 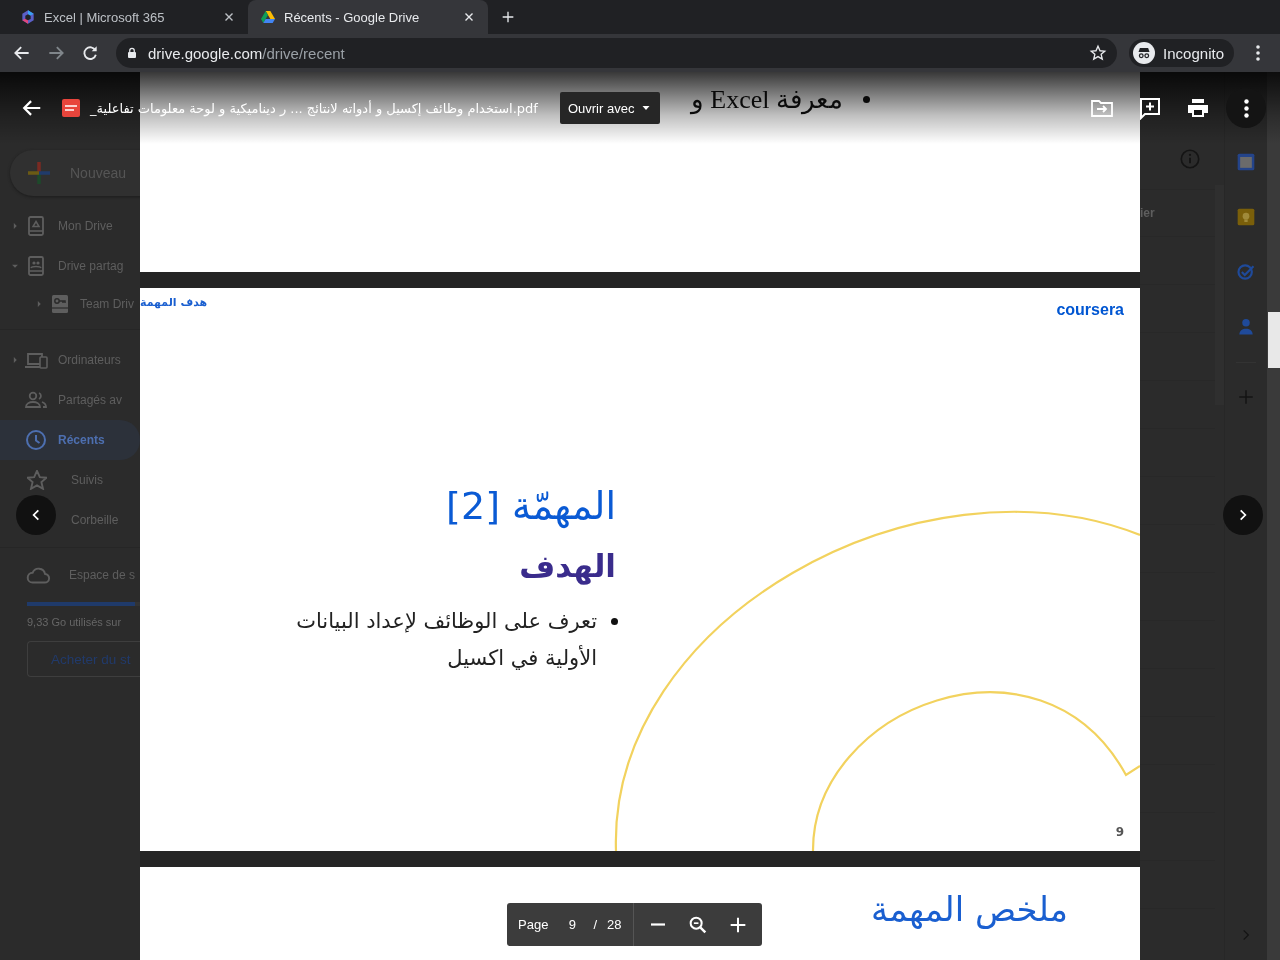 I want to click on logo-text: coursera, so click(x=1090, y=310).